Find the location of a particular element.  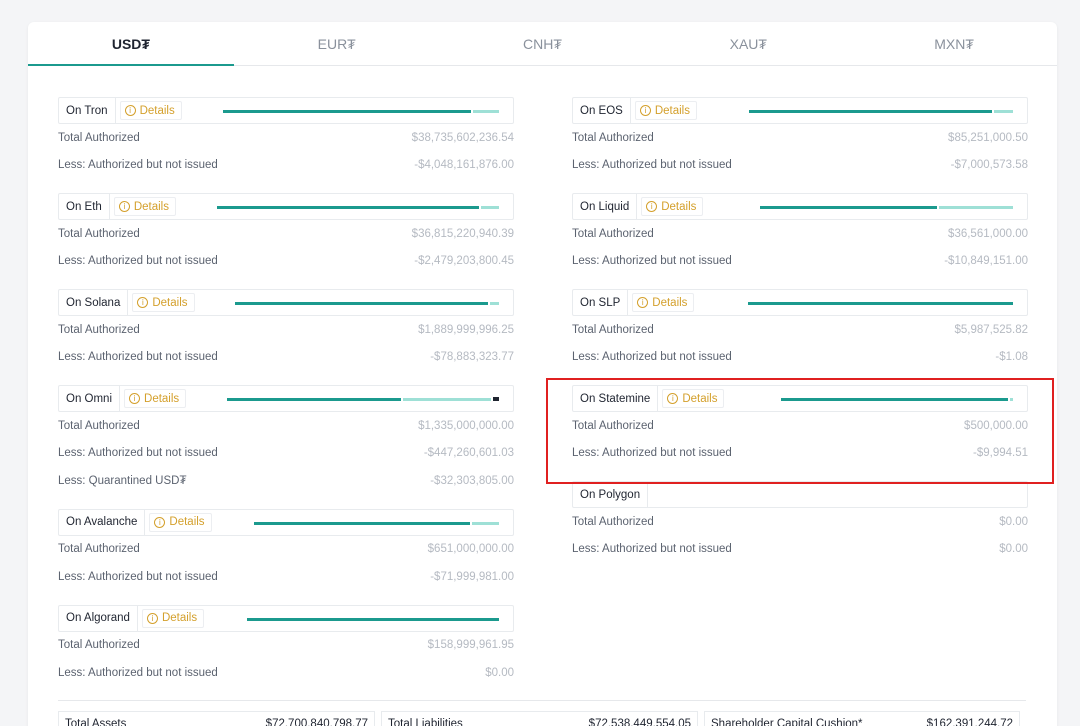

chain-row: Less: Authorized but not issued -$1.08 is located at coordinates (800, 358).